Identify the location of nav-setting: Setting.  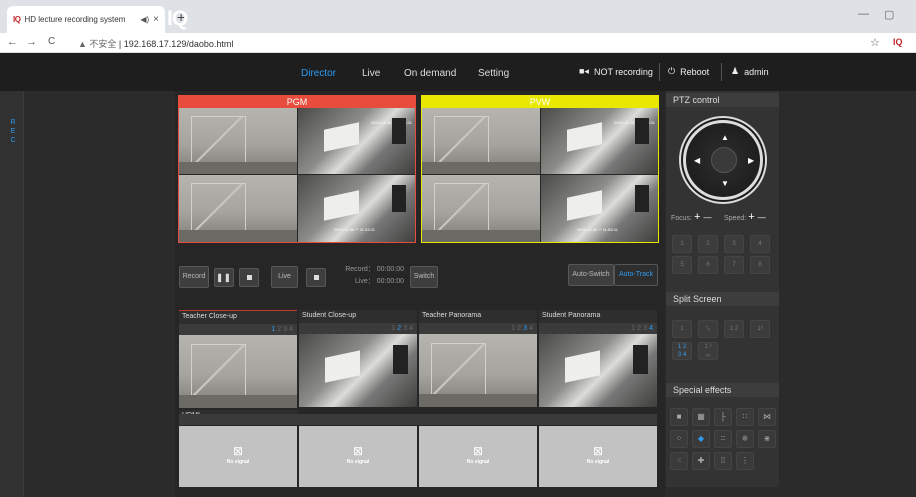
(493, 73).